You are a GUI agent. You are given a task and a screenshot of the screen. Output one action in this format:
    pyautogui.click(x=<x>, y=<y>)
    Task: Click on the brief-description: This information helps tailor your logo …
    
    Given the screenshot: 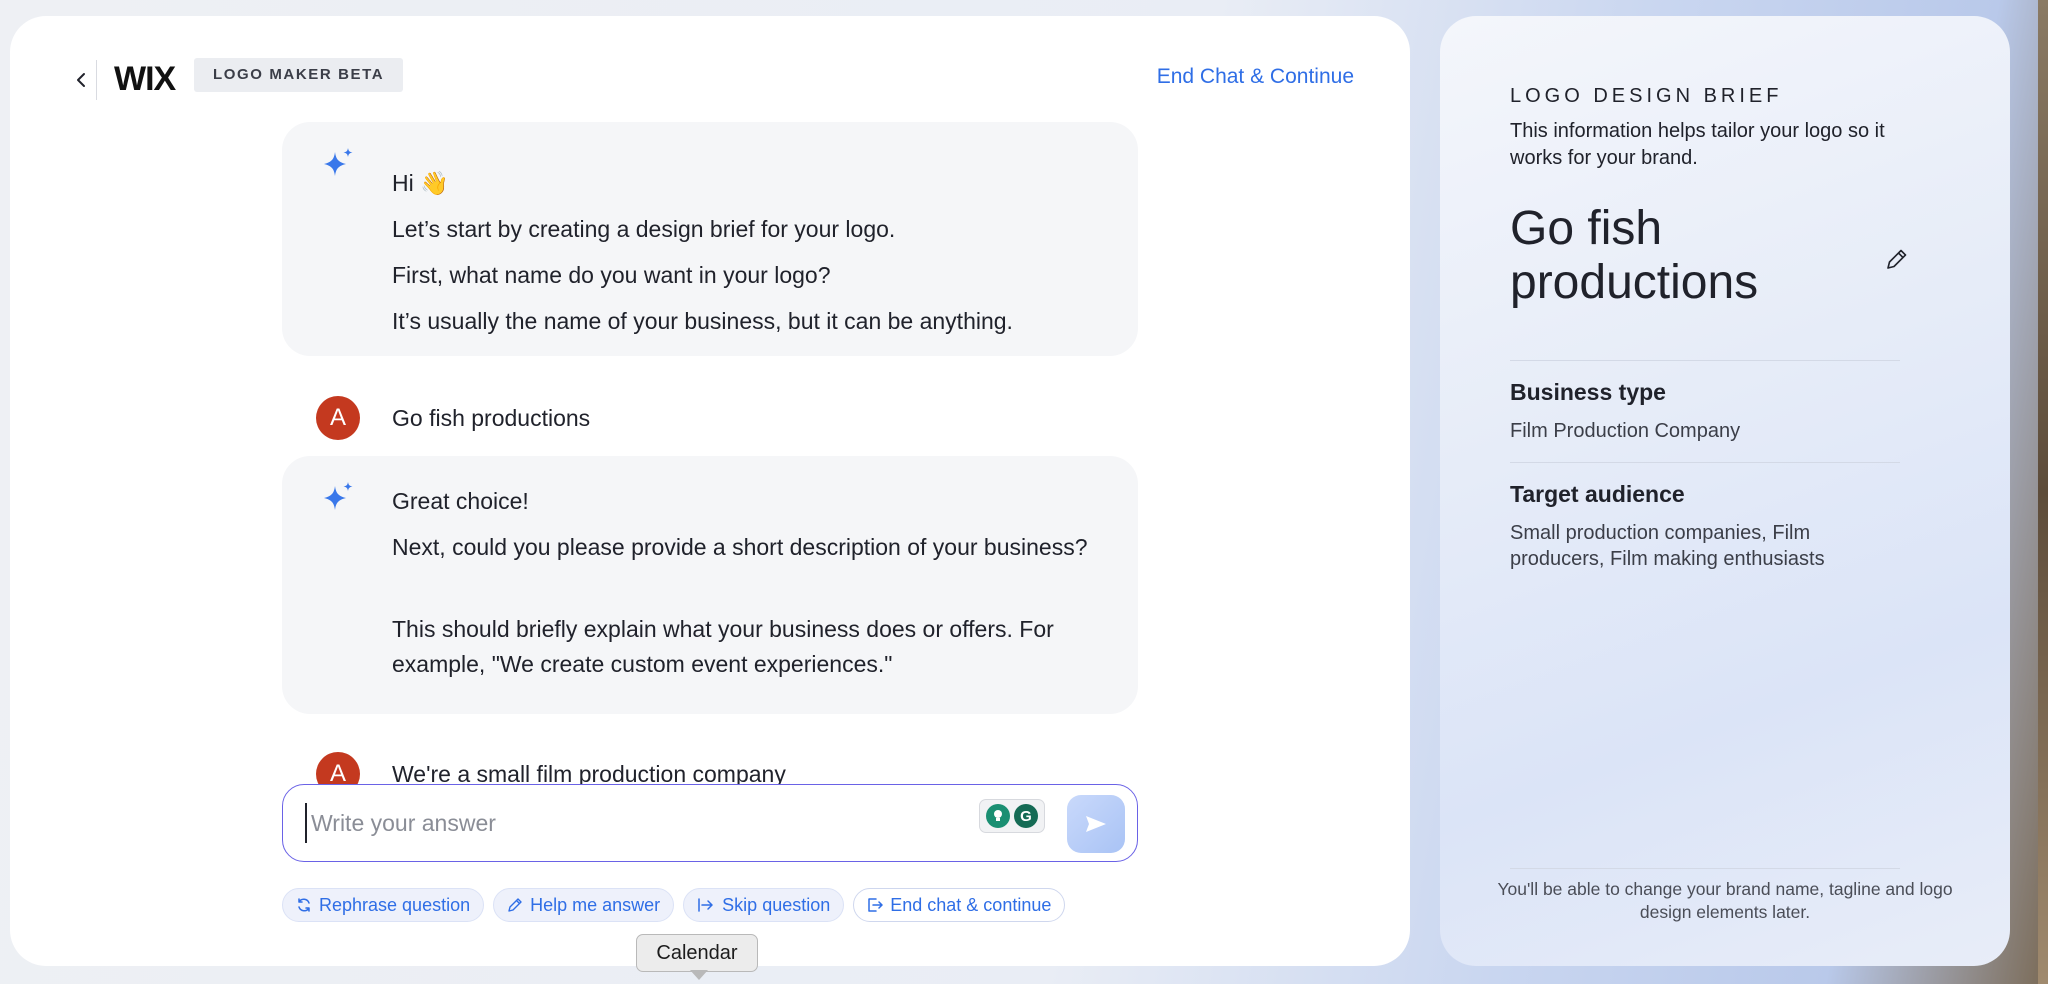 What is the action you would take?
    pyautogui.click(x=1697, y=144)
    